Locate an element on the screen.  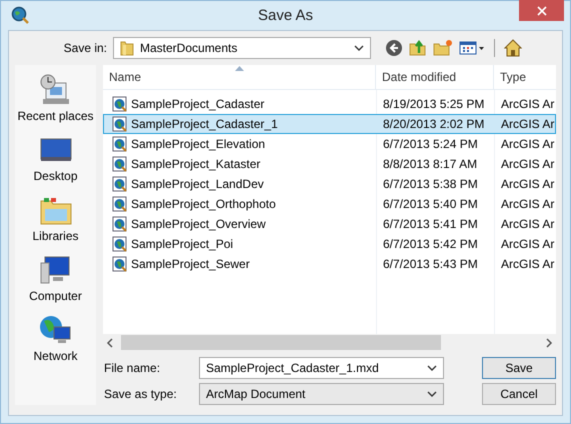
new-folder-icon is located at coordinates (443, 48).